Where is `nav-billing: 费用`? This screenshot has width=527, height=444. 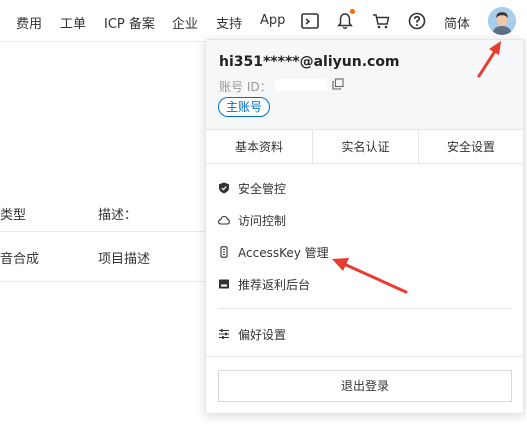 nav-billing: 费用 is located at coordinates (29, 22).